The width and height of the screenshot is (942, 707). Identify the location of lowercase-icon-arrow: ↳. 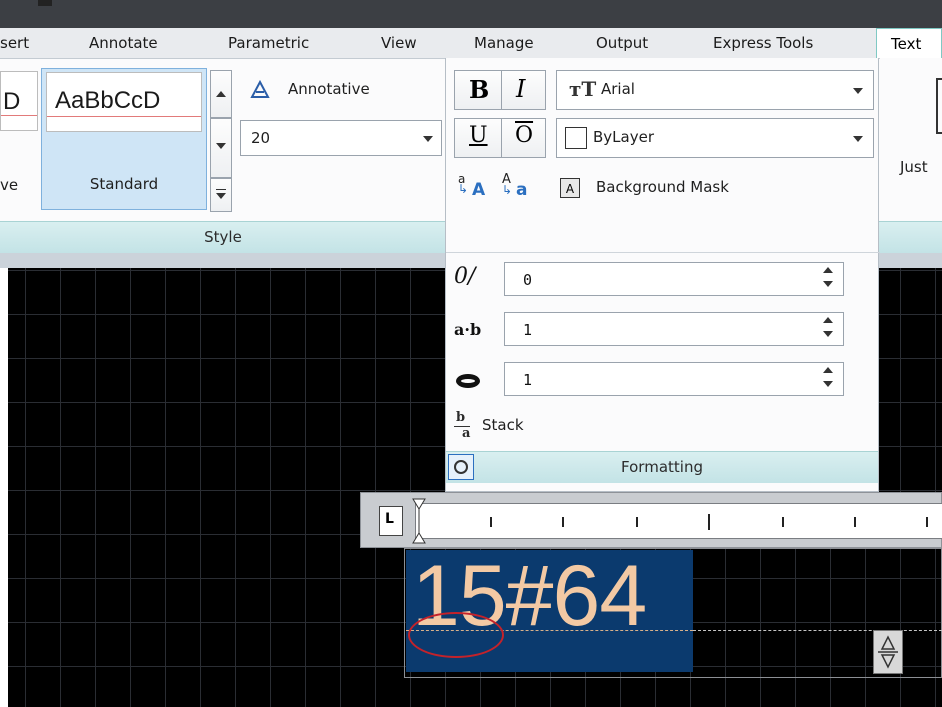
(507, 190).